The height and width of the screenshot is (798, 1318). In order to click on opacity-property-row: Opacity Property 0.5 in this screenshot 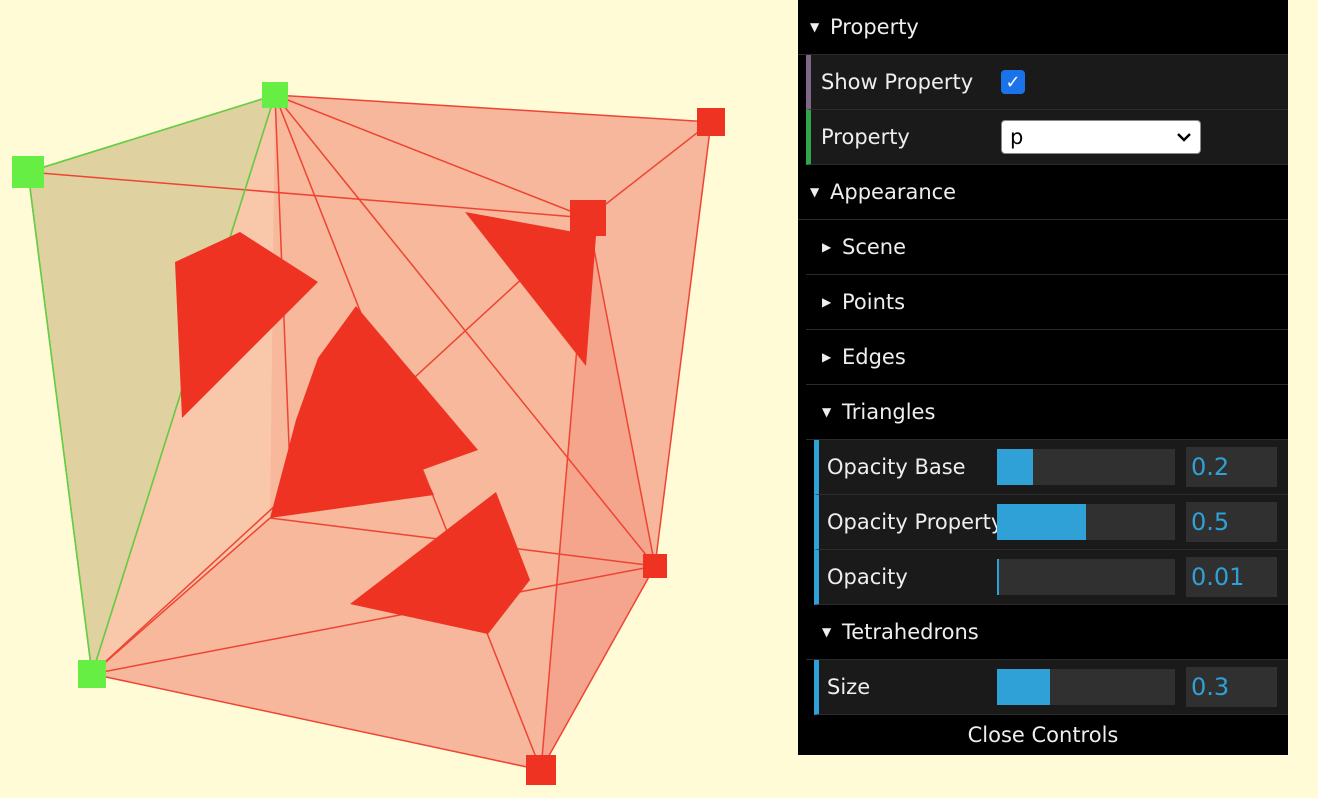, I will do `click(1051, 522)`.